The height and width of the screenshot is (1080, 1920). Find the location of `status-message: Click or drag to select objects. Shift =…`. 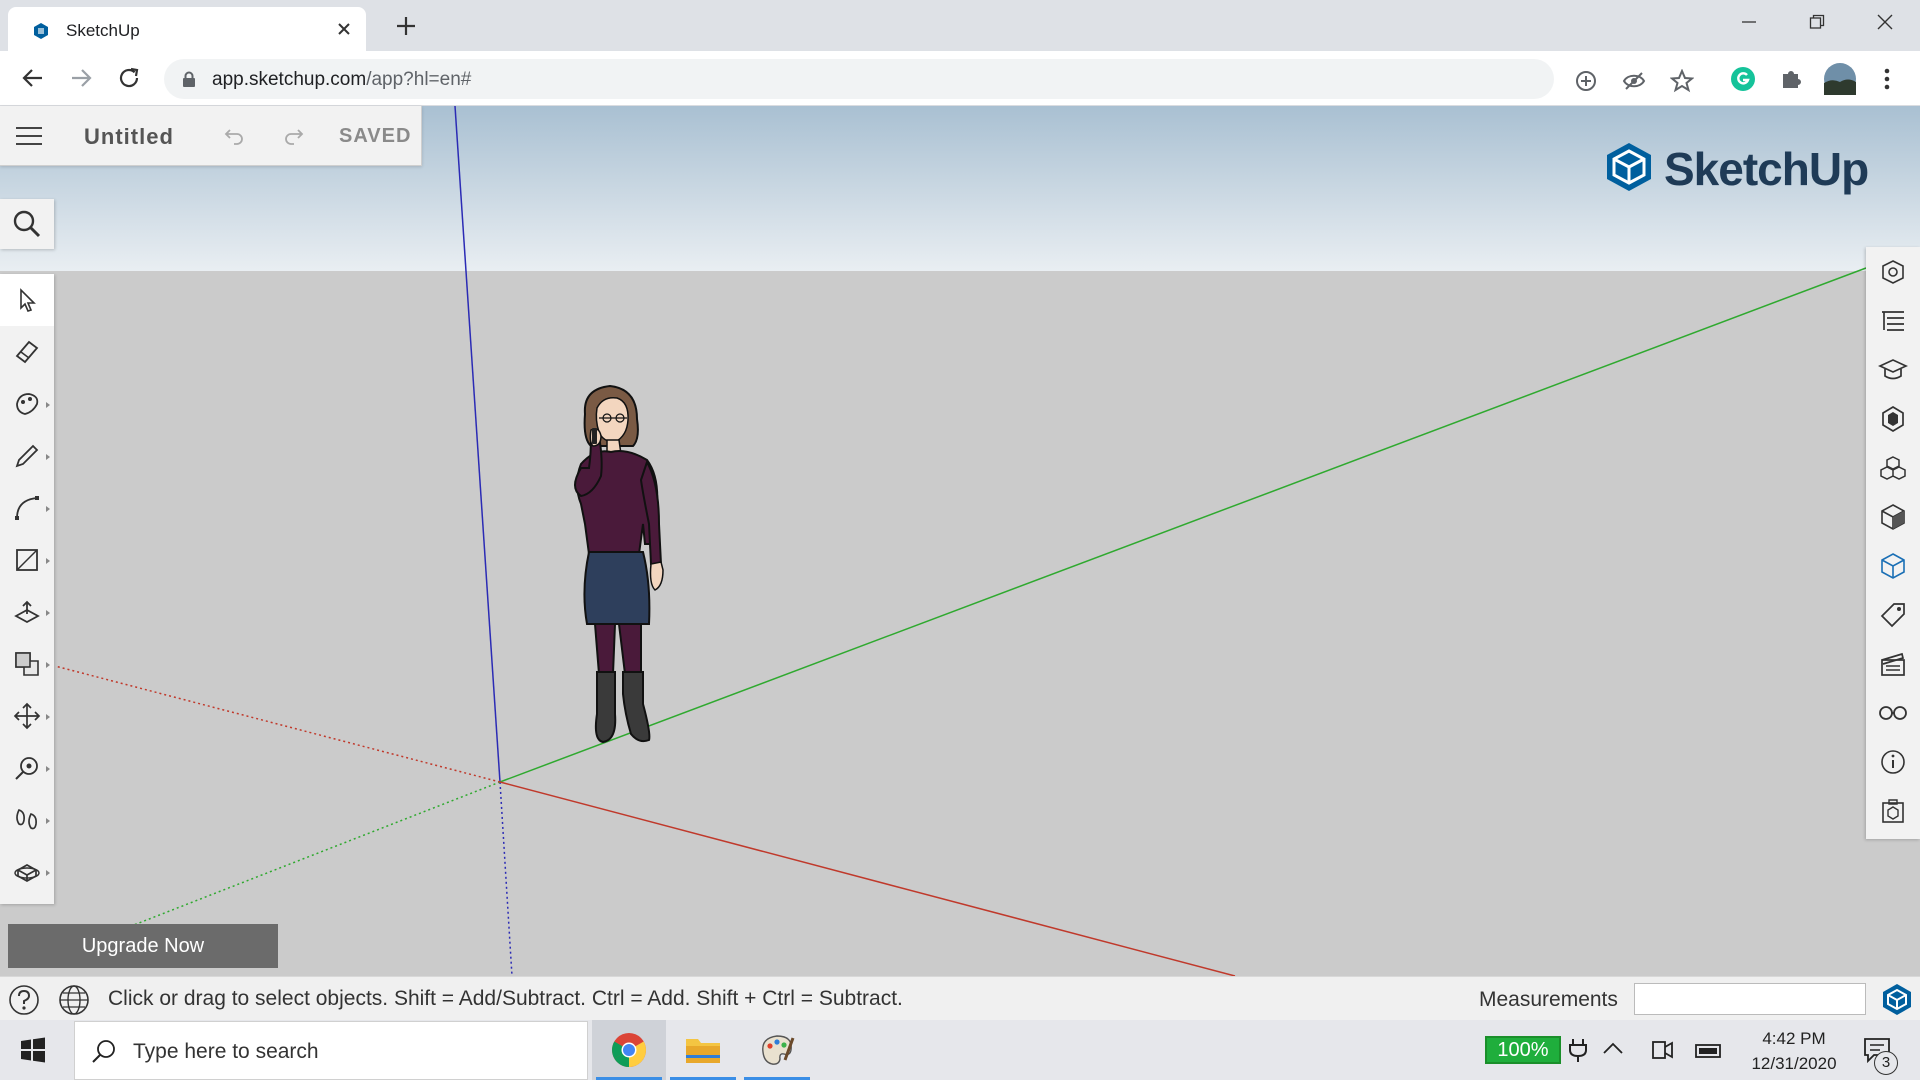

status-message: Click or drag to select objects. Shift =… is located at coordinates (505, 998).